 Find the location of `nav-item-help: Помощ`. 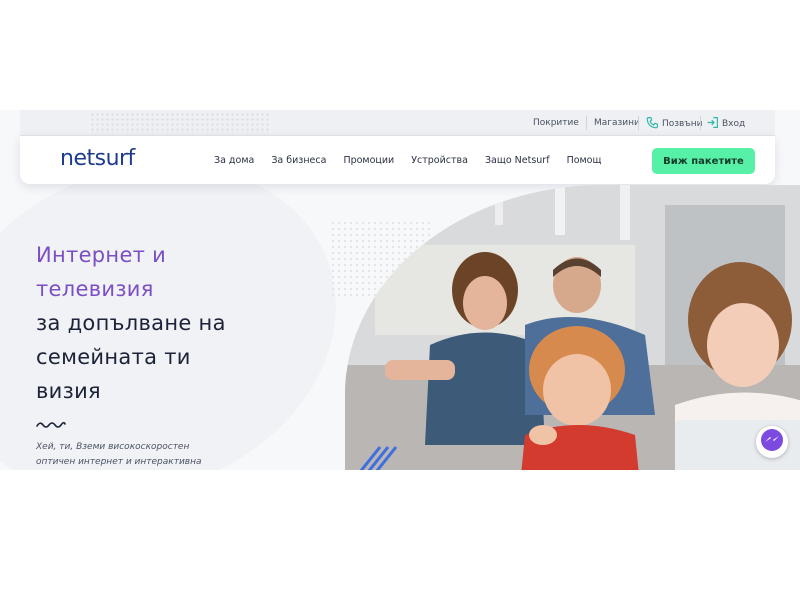

nav-item-help: Помощ is located at coordinates (584, 160).